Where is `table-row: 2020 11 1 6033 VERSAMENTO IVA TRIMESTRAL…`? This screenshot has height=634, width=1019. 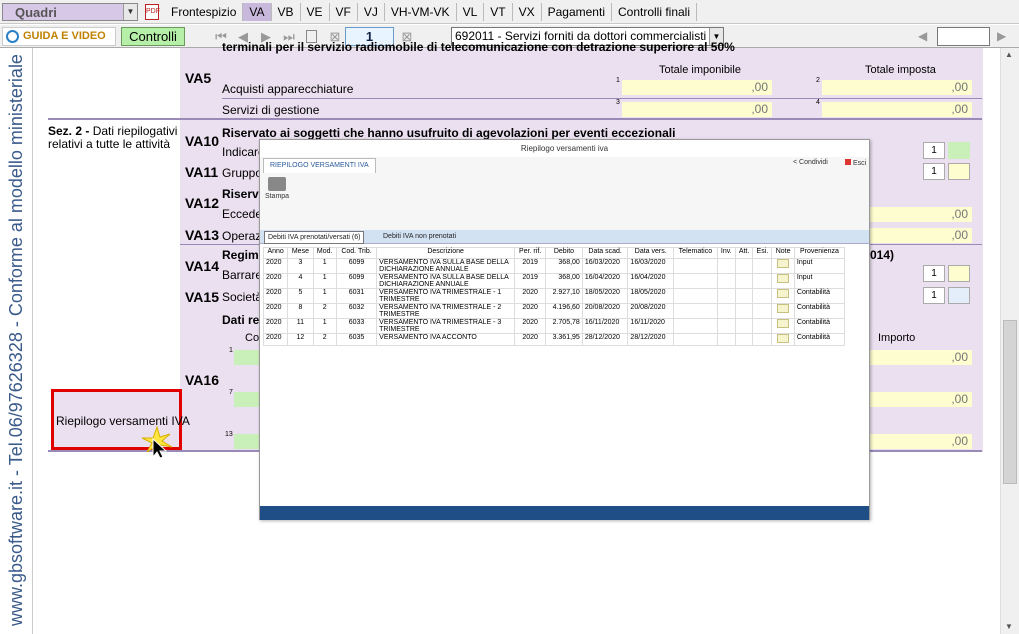
table-row: 2020 11 1 6033 VERSAMENTO IVA TRIMESTRAL… is located at coordinates (554, 326).